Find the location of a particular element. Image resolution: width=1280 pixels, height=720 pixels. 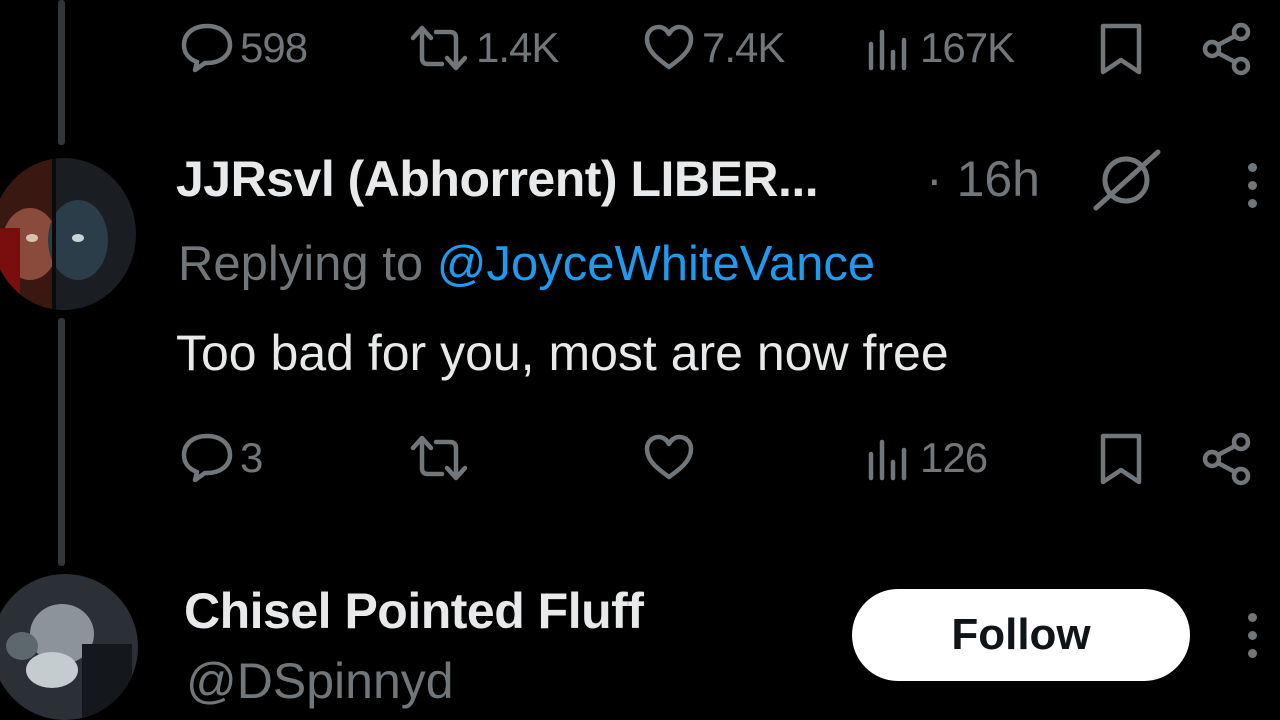

reply-bookmark-button is located at coordinates (1121, 459).